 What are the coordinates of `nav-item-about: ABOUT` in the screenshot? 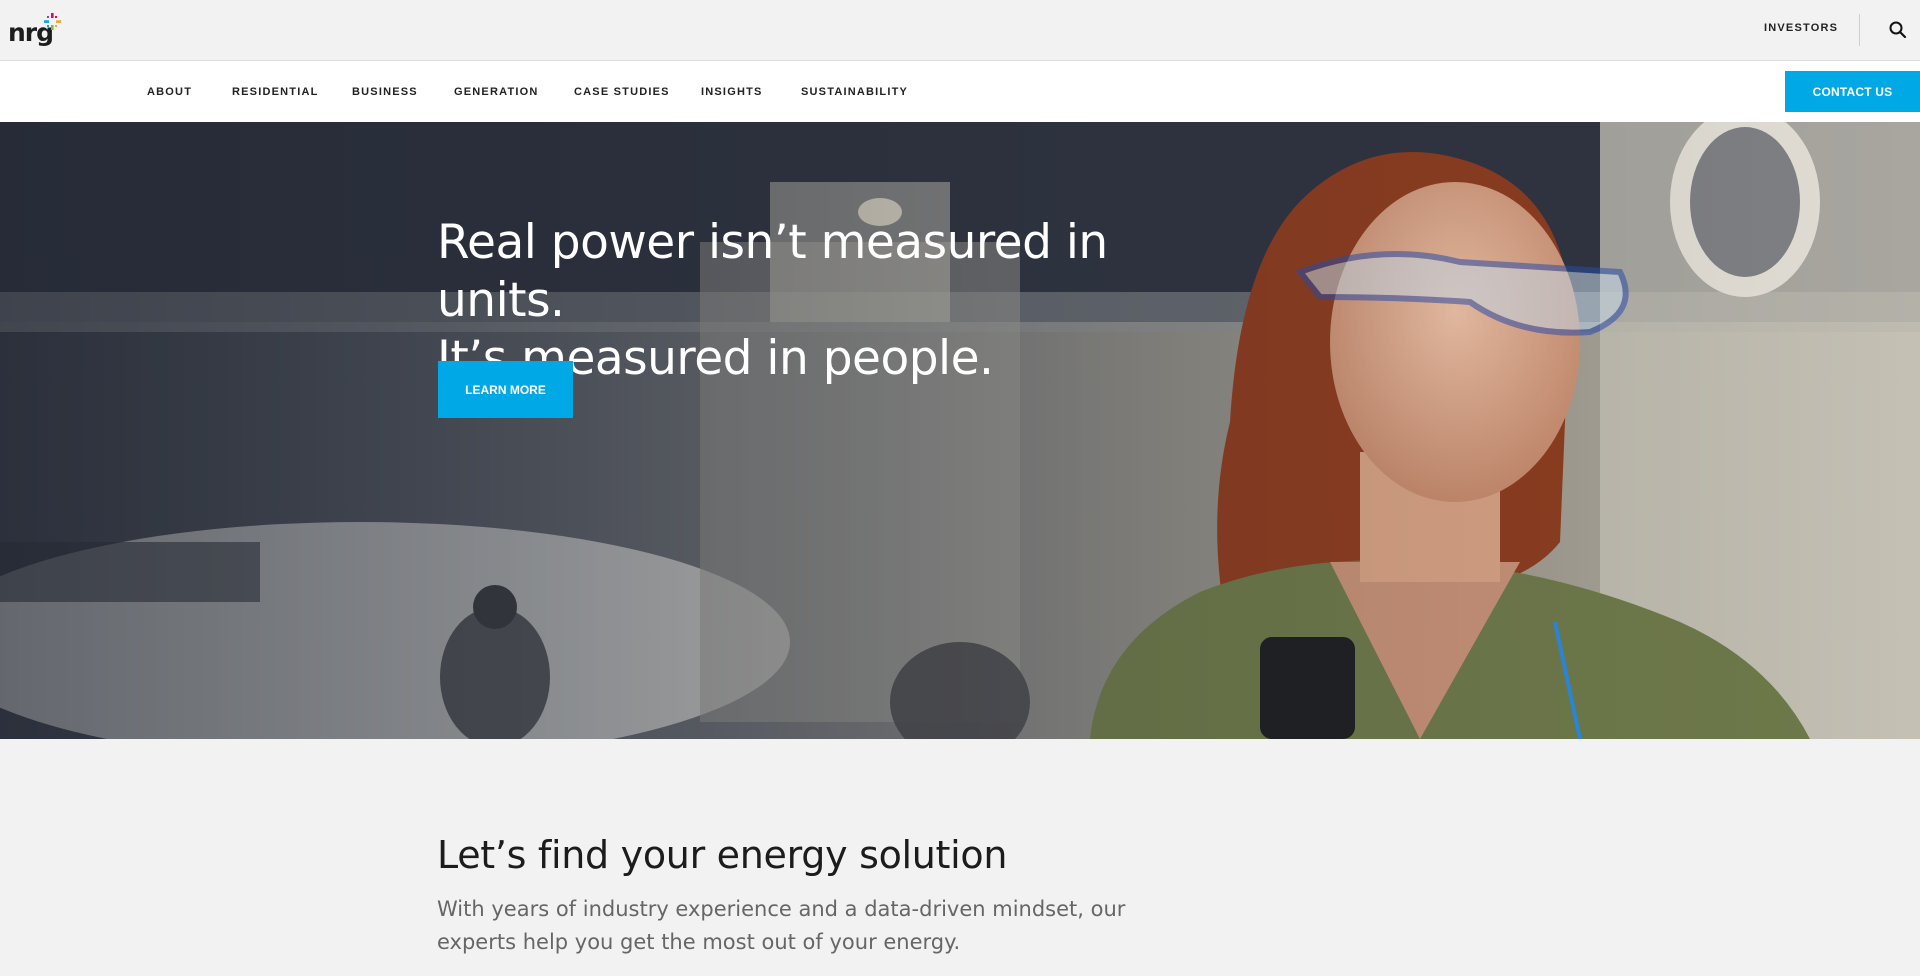 It's located at (169, 92).